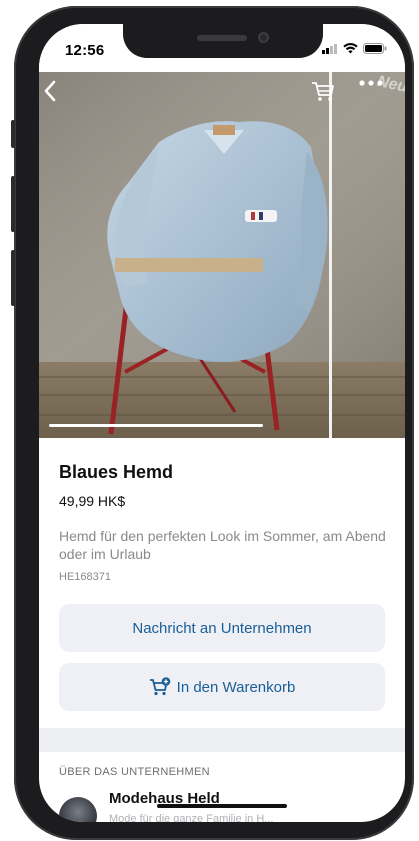  Describe the element at coordinates (329, 49) in the screenshot. I see `signal-icon` at that location.